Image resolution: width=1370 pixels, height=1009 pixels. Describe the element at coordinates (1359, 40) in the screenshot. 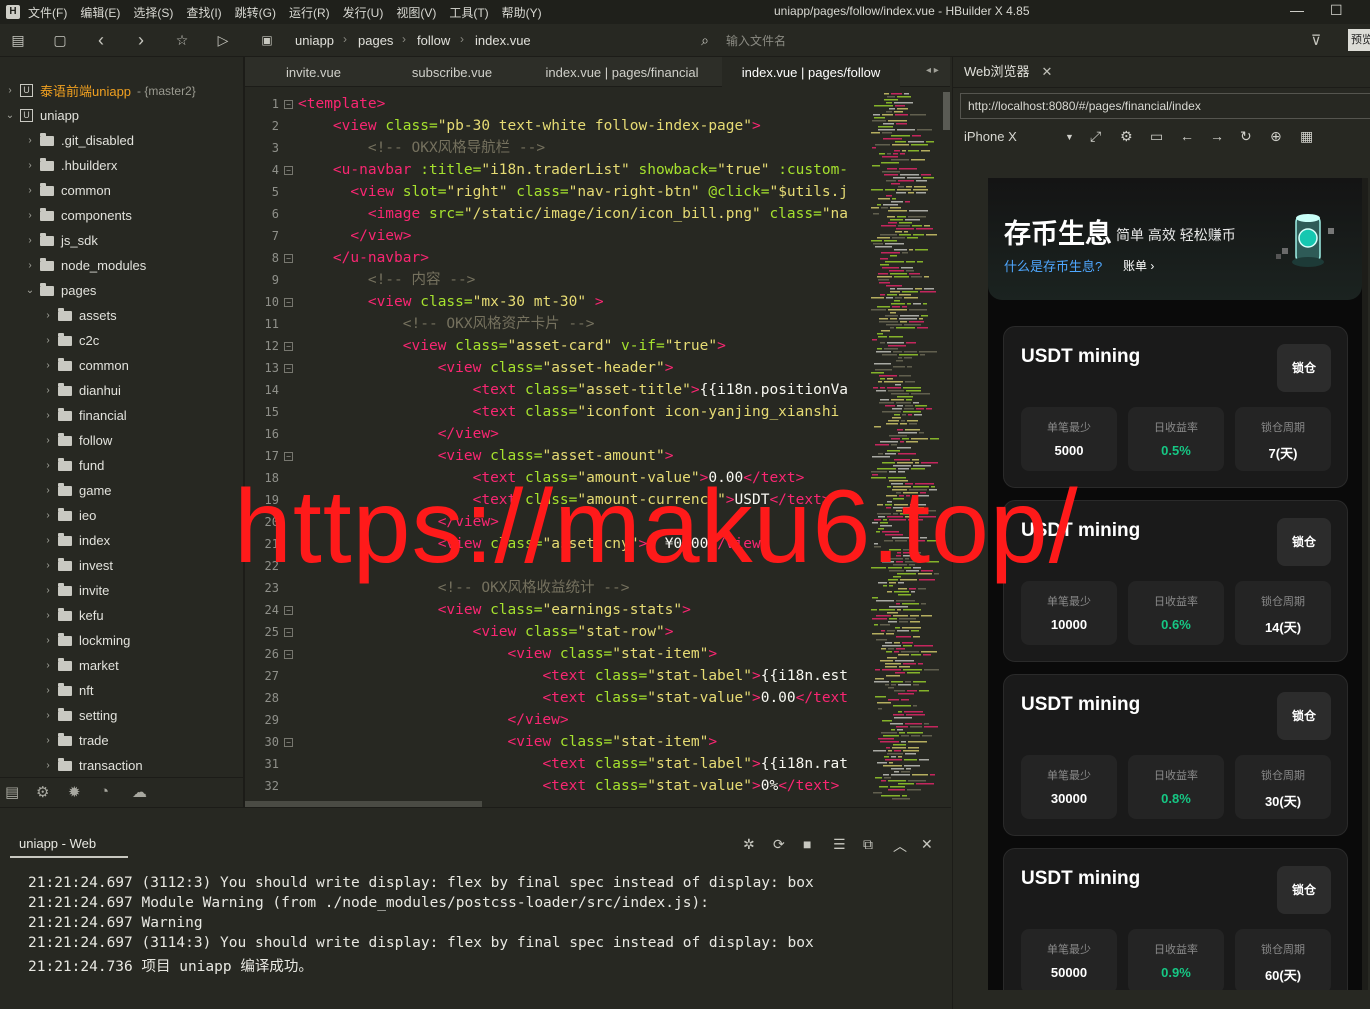

I see `preview-button: 预览` at that location.